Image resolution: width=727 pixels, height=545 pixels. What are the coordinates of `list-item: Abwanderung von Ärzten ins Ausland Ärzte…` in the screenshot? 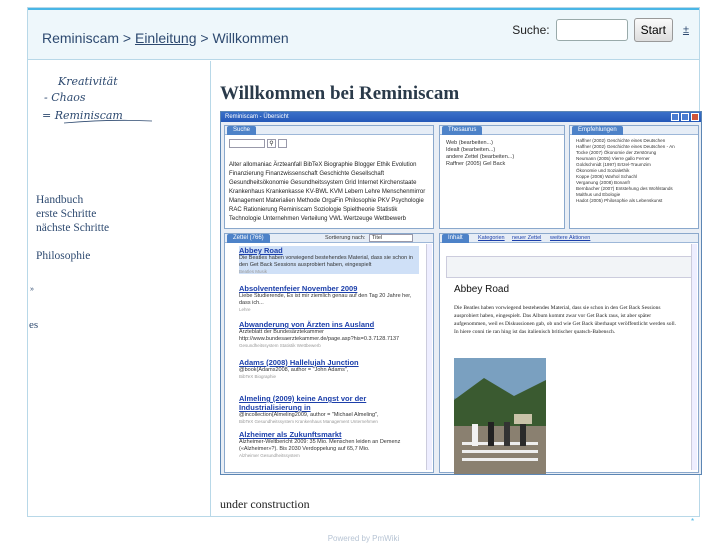 It's located at (319, 334).